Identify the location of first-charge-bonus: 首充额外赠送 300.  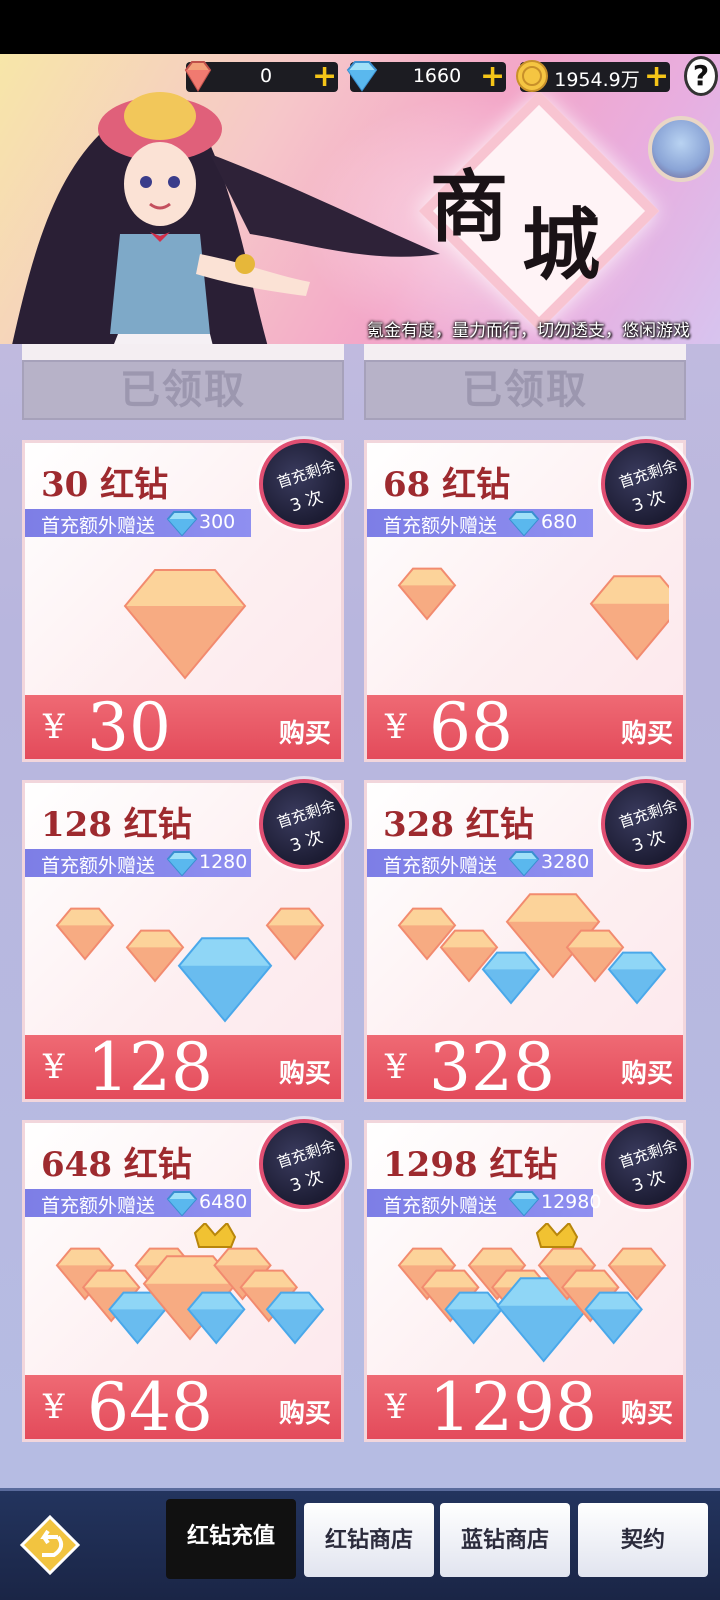
(138, 523).